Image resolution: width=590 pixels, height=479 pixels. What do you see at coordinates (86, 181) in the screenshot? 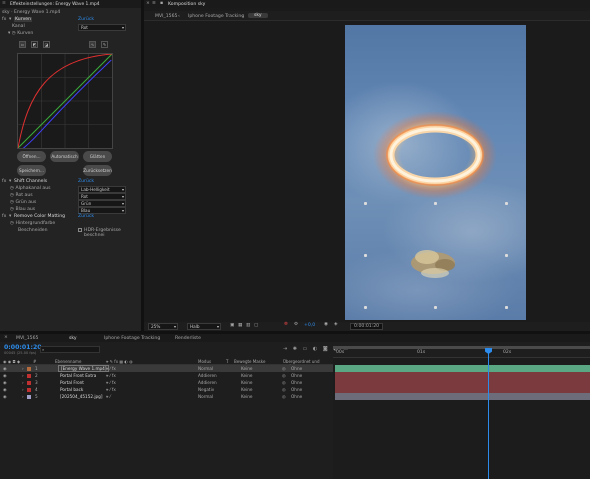
I see `fx-shift-channels-reset: Zurück` at bounding box center [86, 181].